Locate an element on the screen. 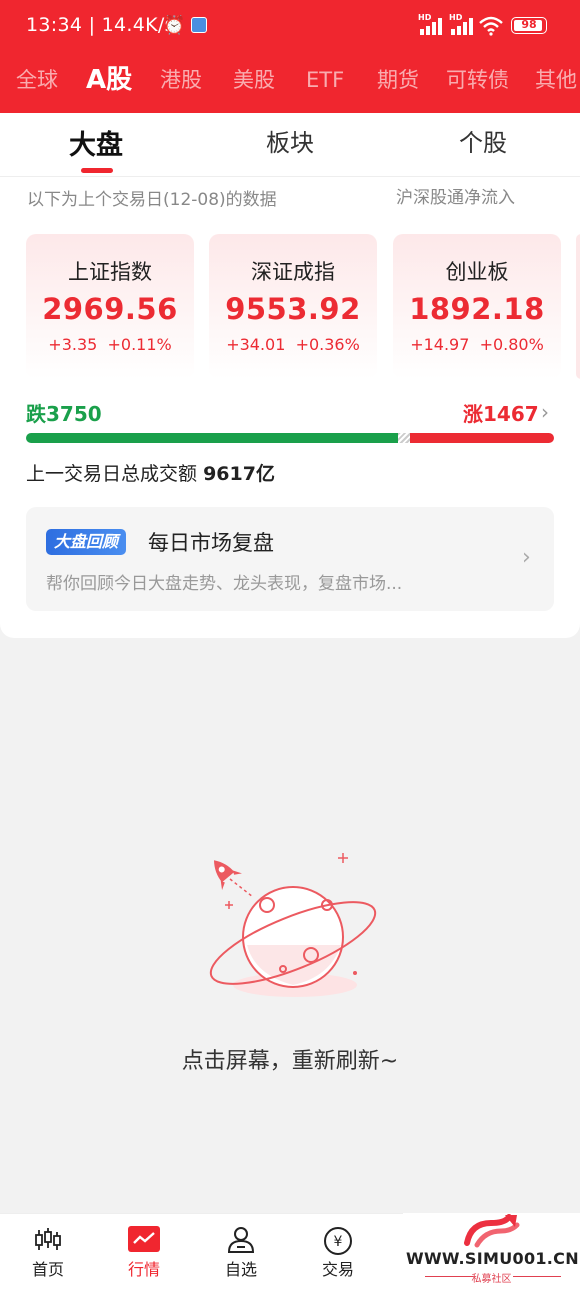 Image resolution: width=580 pixels, height=1289 pixels. index-card-chinext: 创业板 1892.18 +14.97 +0.80% is located at coordinates (477, 306).